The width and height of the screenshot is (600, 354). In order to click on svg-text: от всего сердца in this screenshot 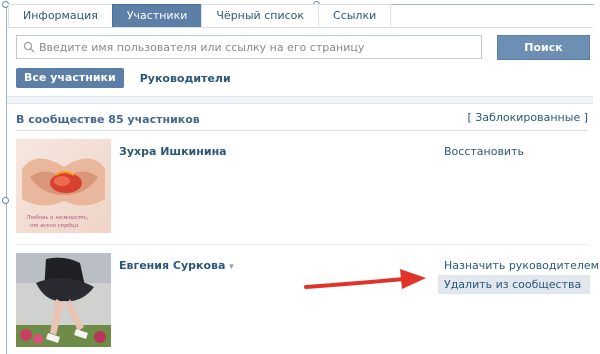, I will do `click(54, 226)`.